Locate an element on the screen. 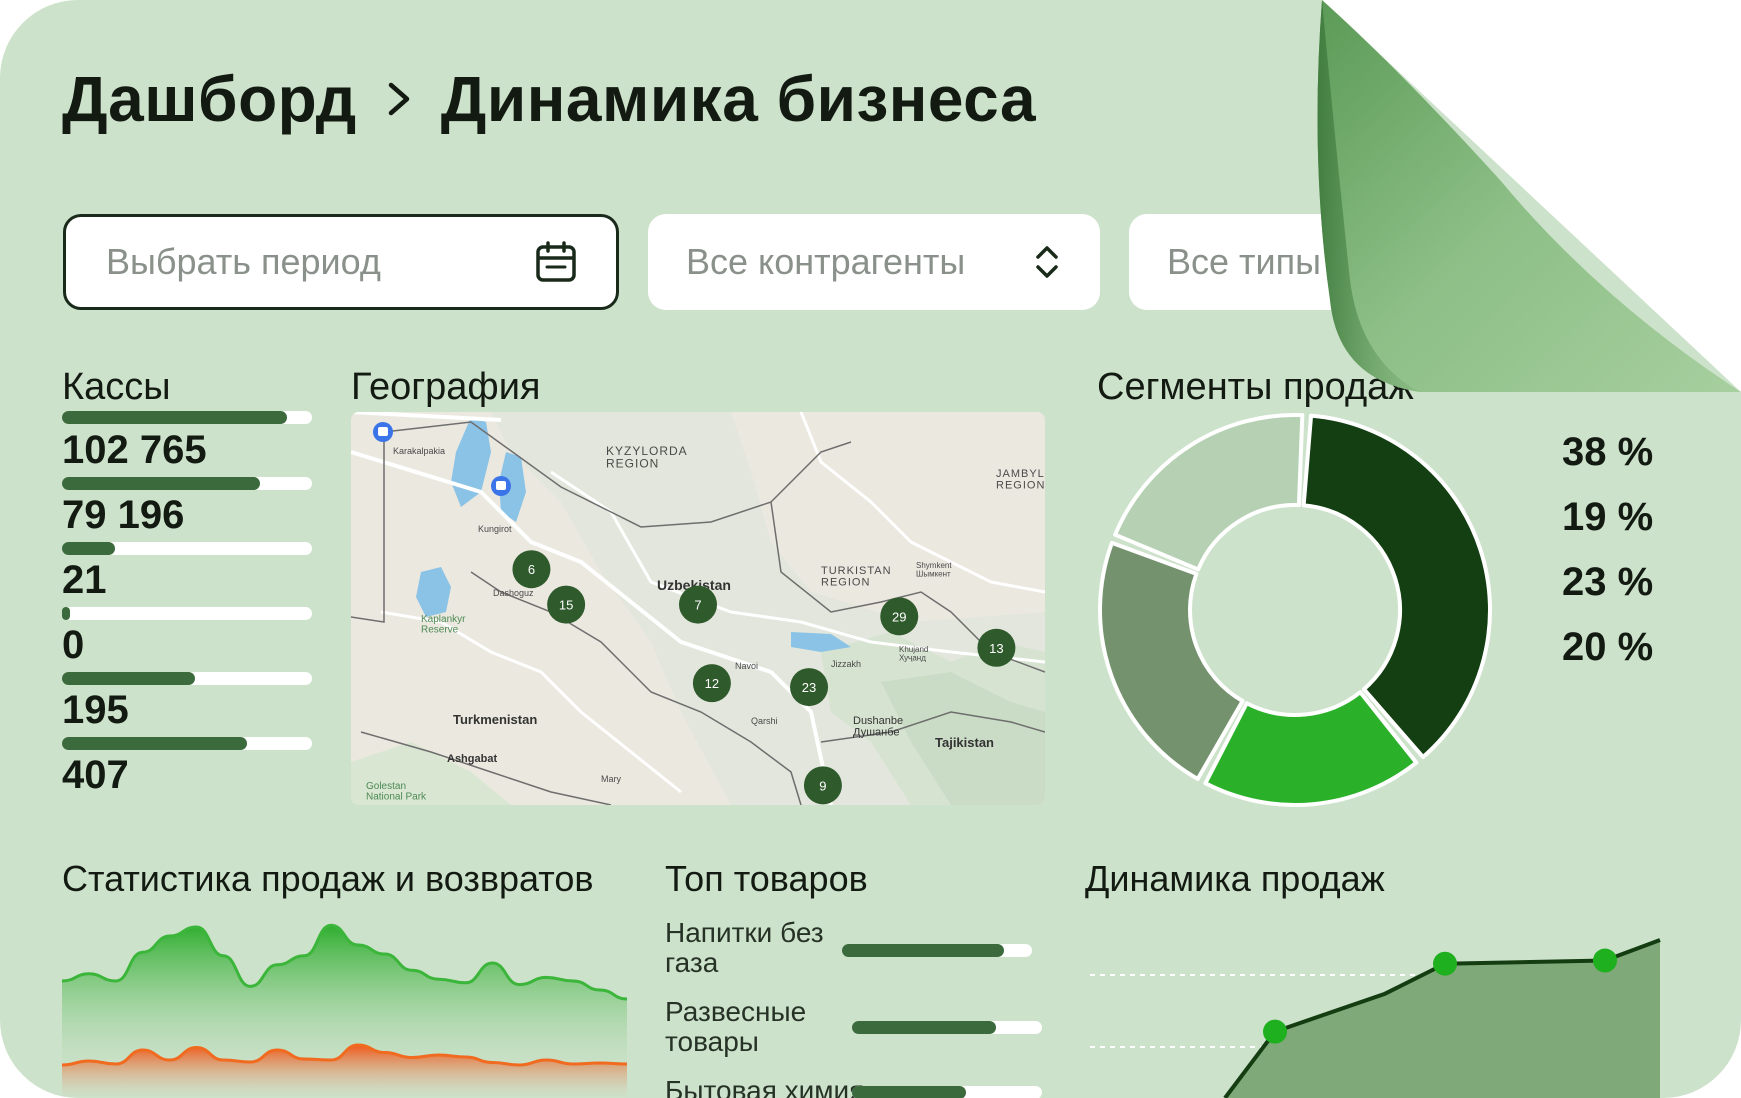 The image size is (1741, 1098). breadcrumb: Дашборд Динамика бизнеса is located at coordinates (549, 99).